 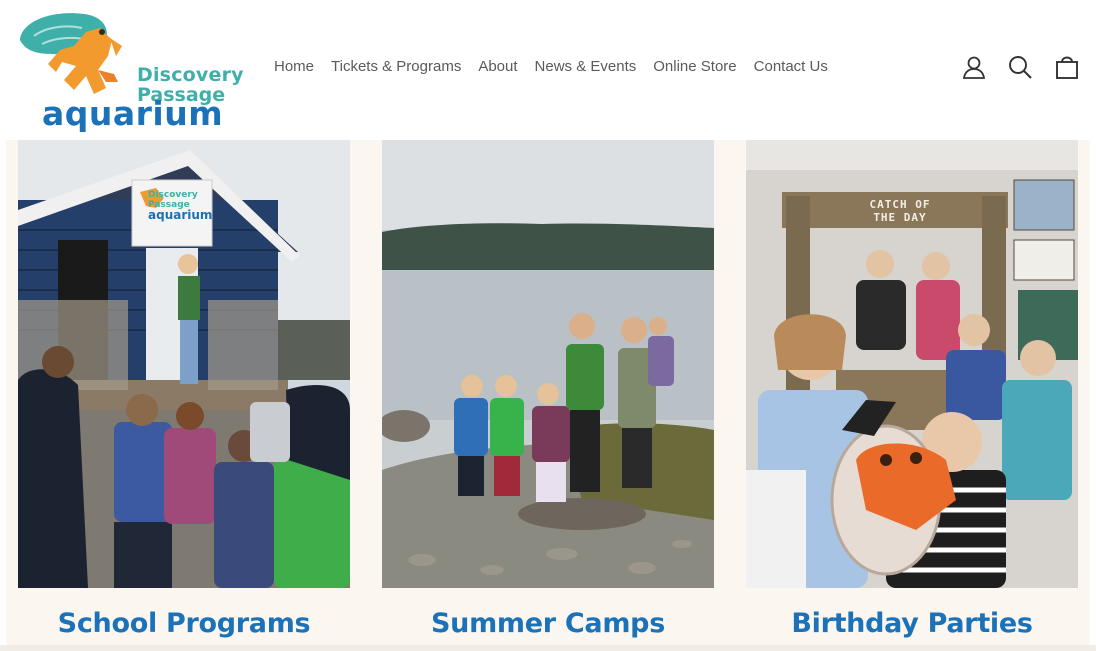 I want to click on school-programs-title: School Programs, so click(x=184, y=623).